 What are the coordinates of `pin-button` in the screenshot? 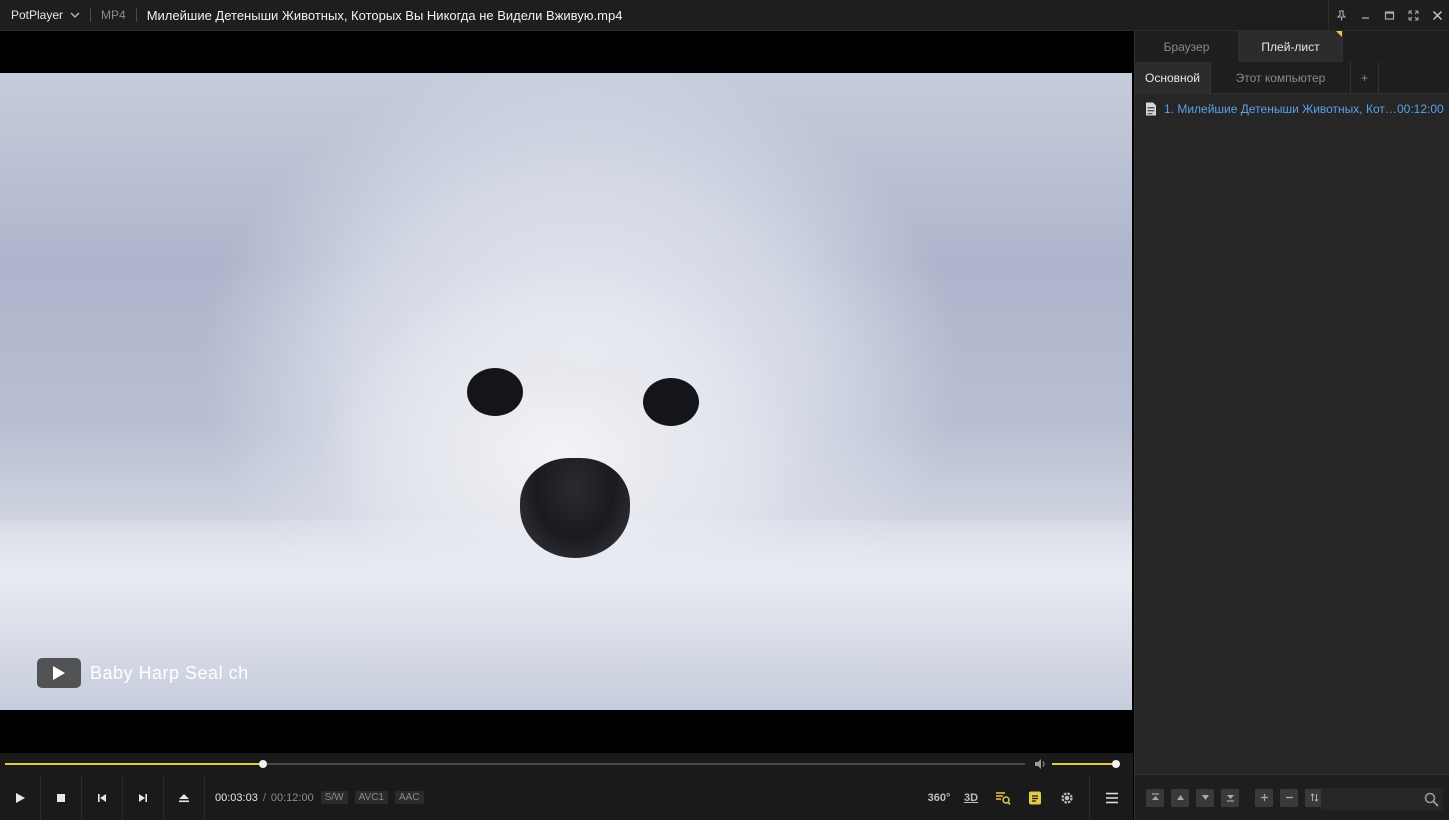 It's located at (1341, 15).